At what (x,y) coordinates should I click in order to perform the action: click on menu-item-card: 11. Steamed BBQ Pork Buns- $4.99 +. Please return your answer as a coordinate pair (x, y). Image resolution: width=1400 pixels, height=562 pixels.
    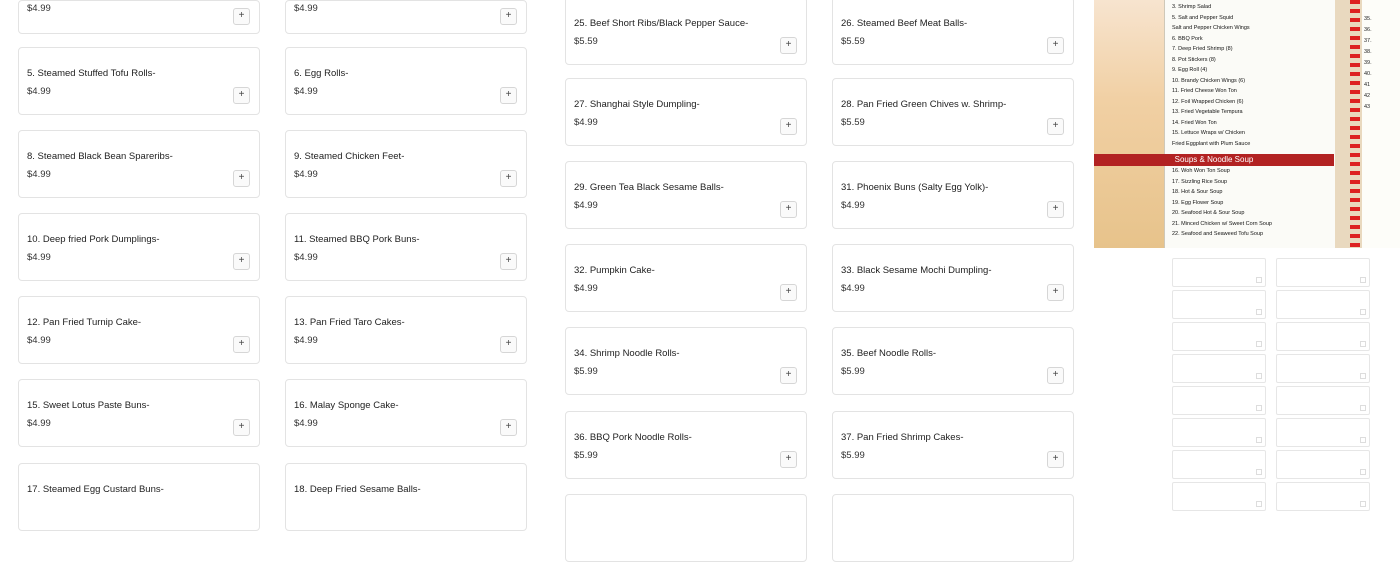
    Looking at the image, I should click on (406, 247).